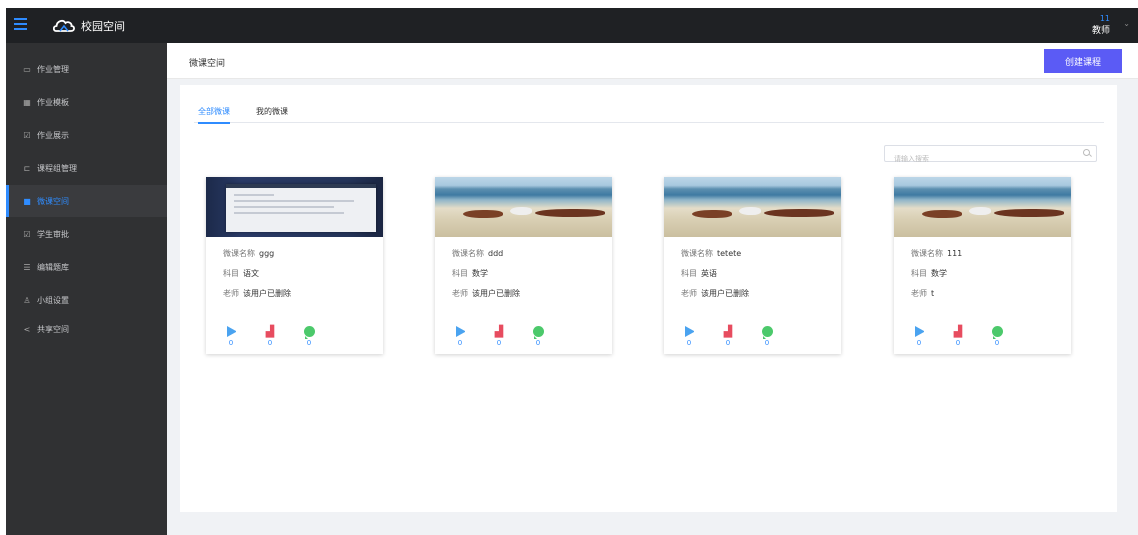 The image size is (1138, 535). What do you see at coordinates (27, 69) in the screenshot?
I see `document-icon: ▭` at bounding box center [27, 69].